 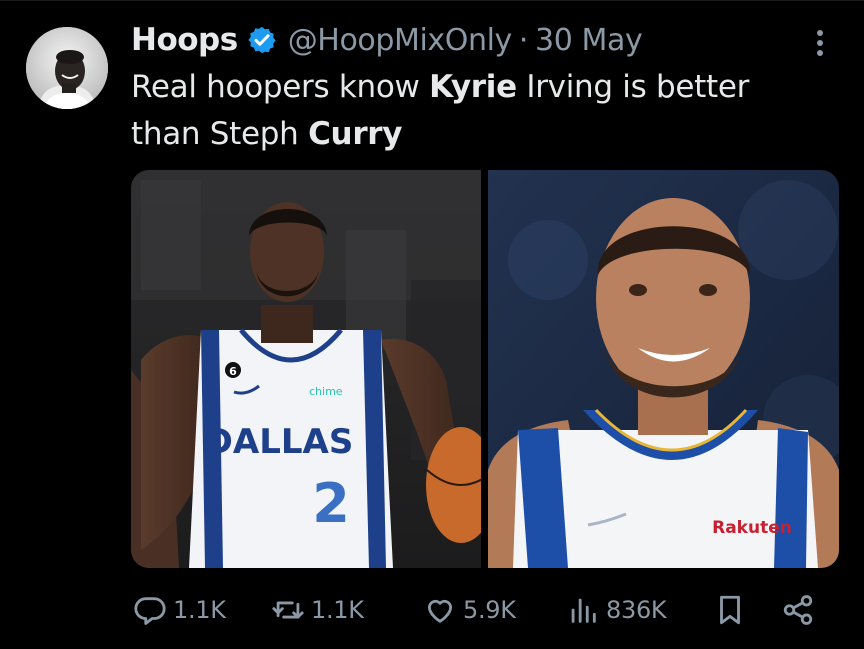 I want to click on repost-button: 1.1K, so click(x=317, y=610).